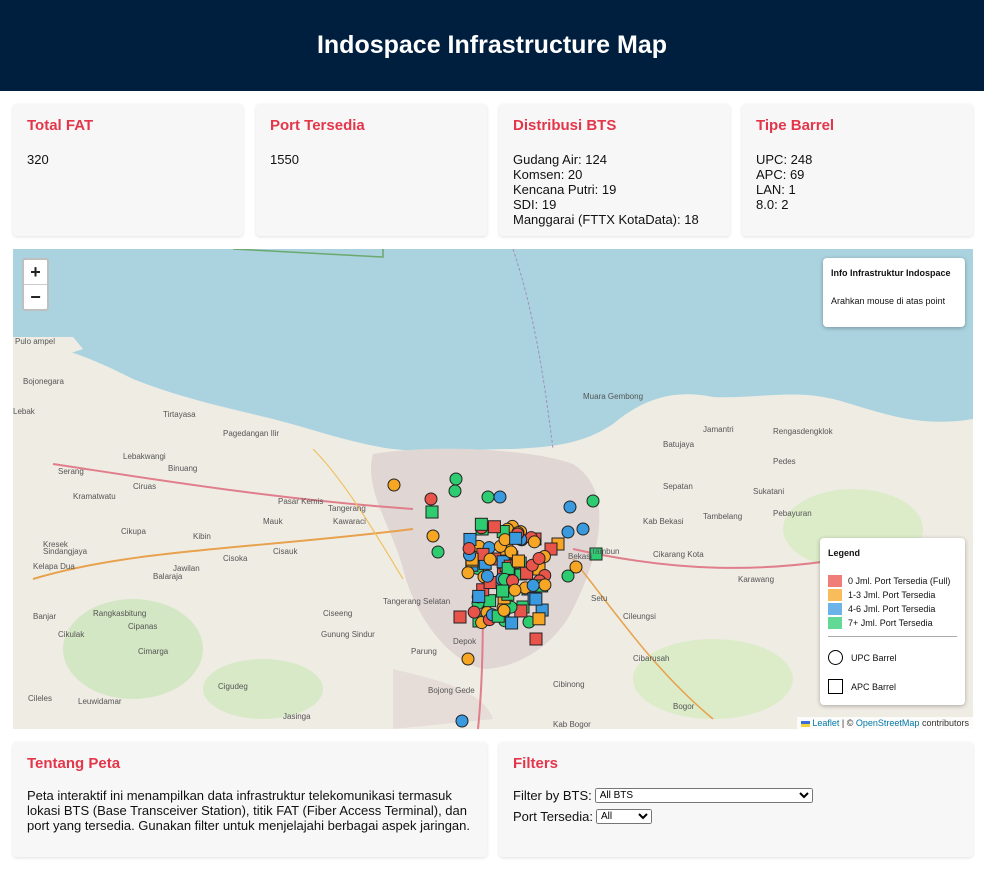  What do you see at coordinates (40, 698) in the screenshot?
I see `place-label: Cileles` at bounding box center [40, 698].